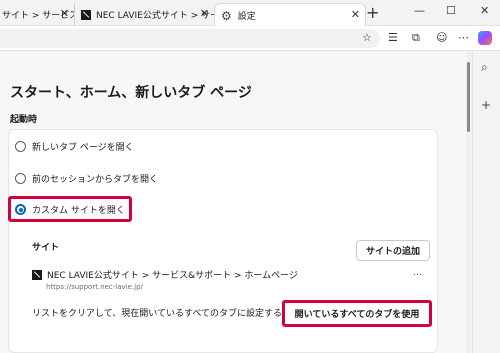 The image size is (500, 353). Describe the element at coordinates (94, 287) in the screenshot. I see `site-url: https://support.nec-lavie.jp/` at that location.